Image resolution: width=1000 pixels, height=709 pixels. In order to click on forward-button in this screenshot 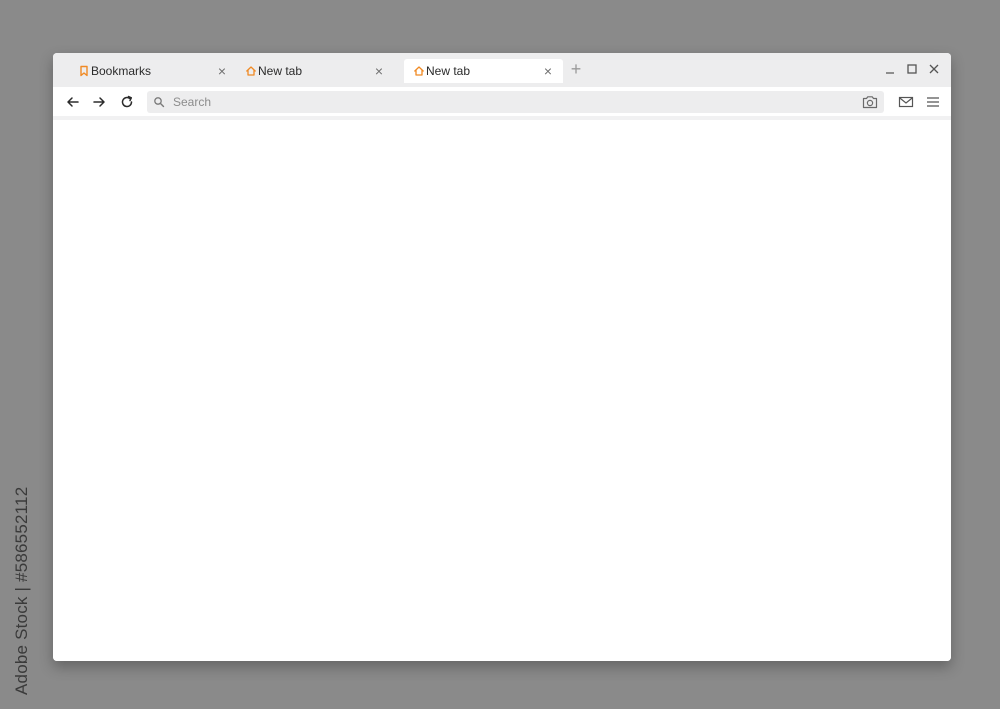, I will do `click(99, 102)`.